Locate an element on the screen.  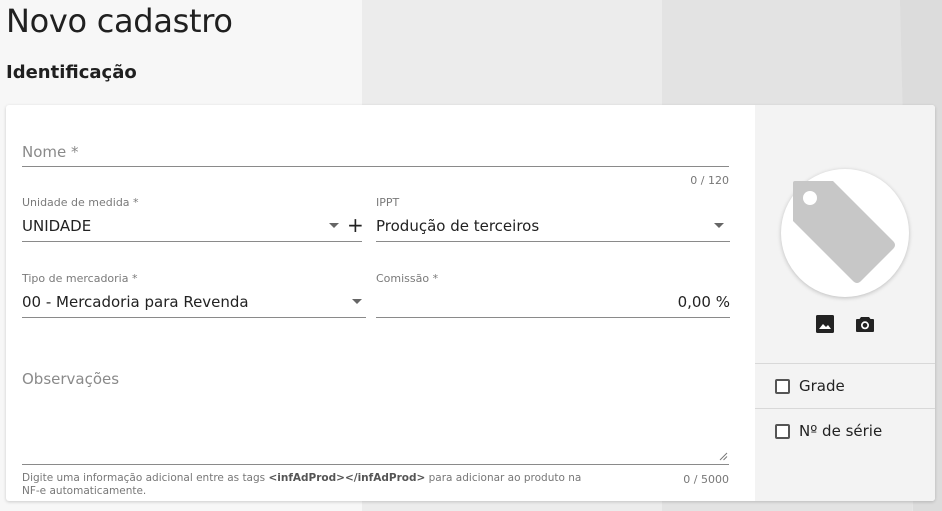
grade-option: Grade is located at coordinates (810, 386).